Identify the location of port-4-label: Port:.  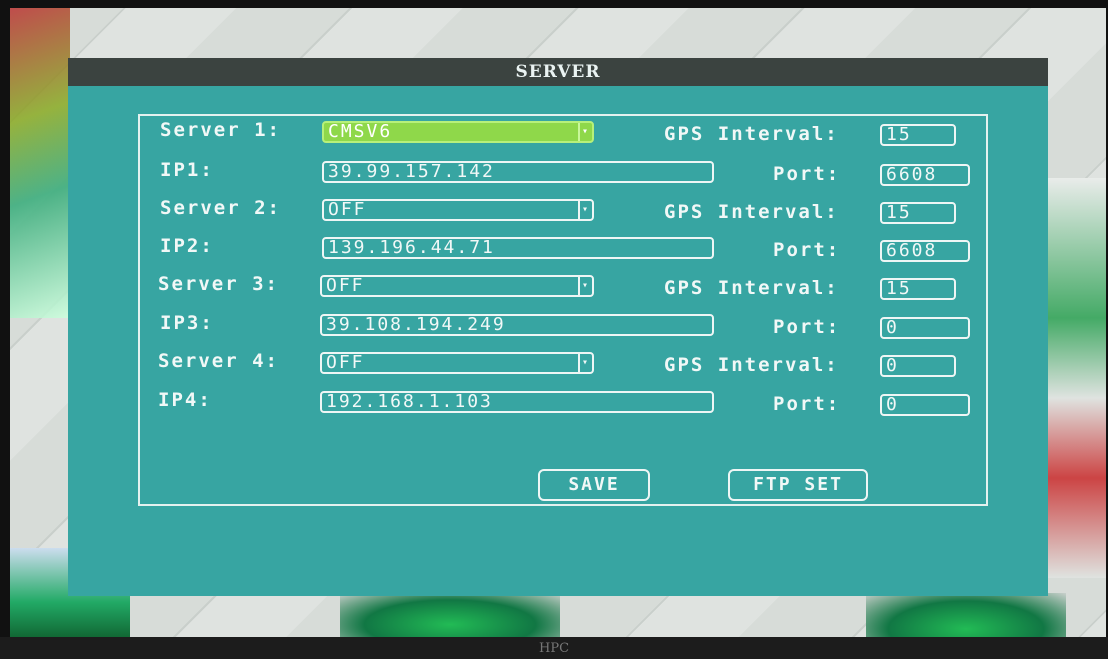
(807, 404).